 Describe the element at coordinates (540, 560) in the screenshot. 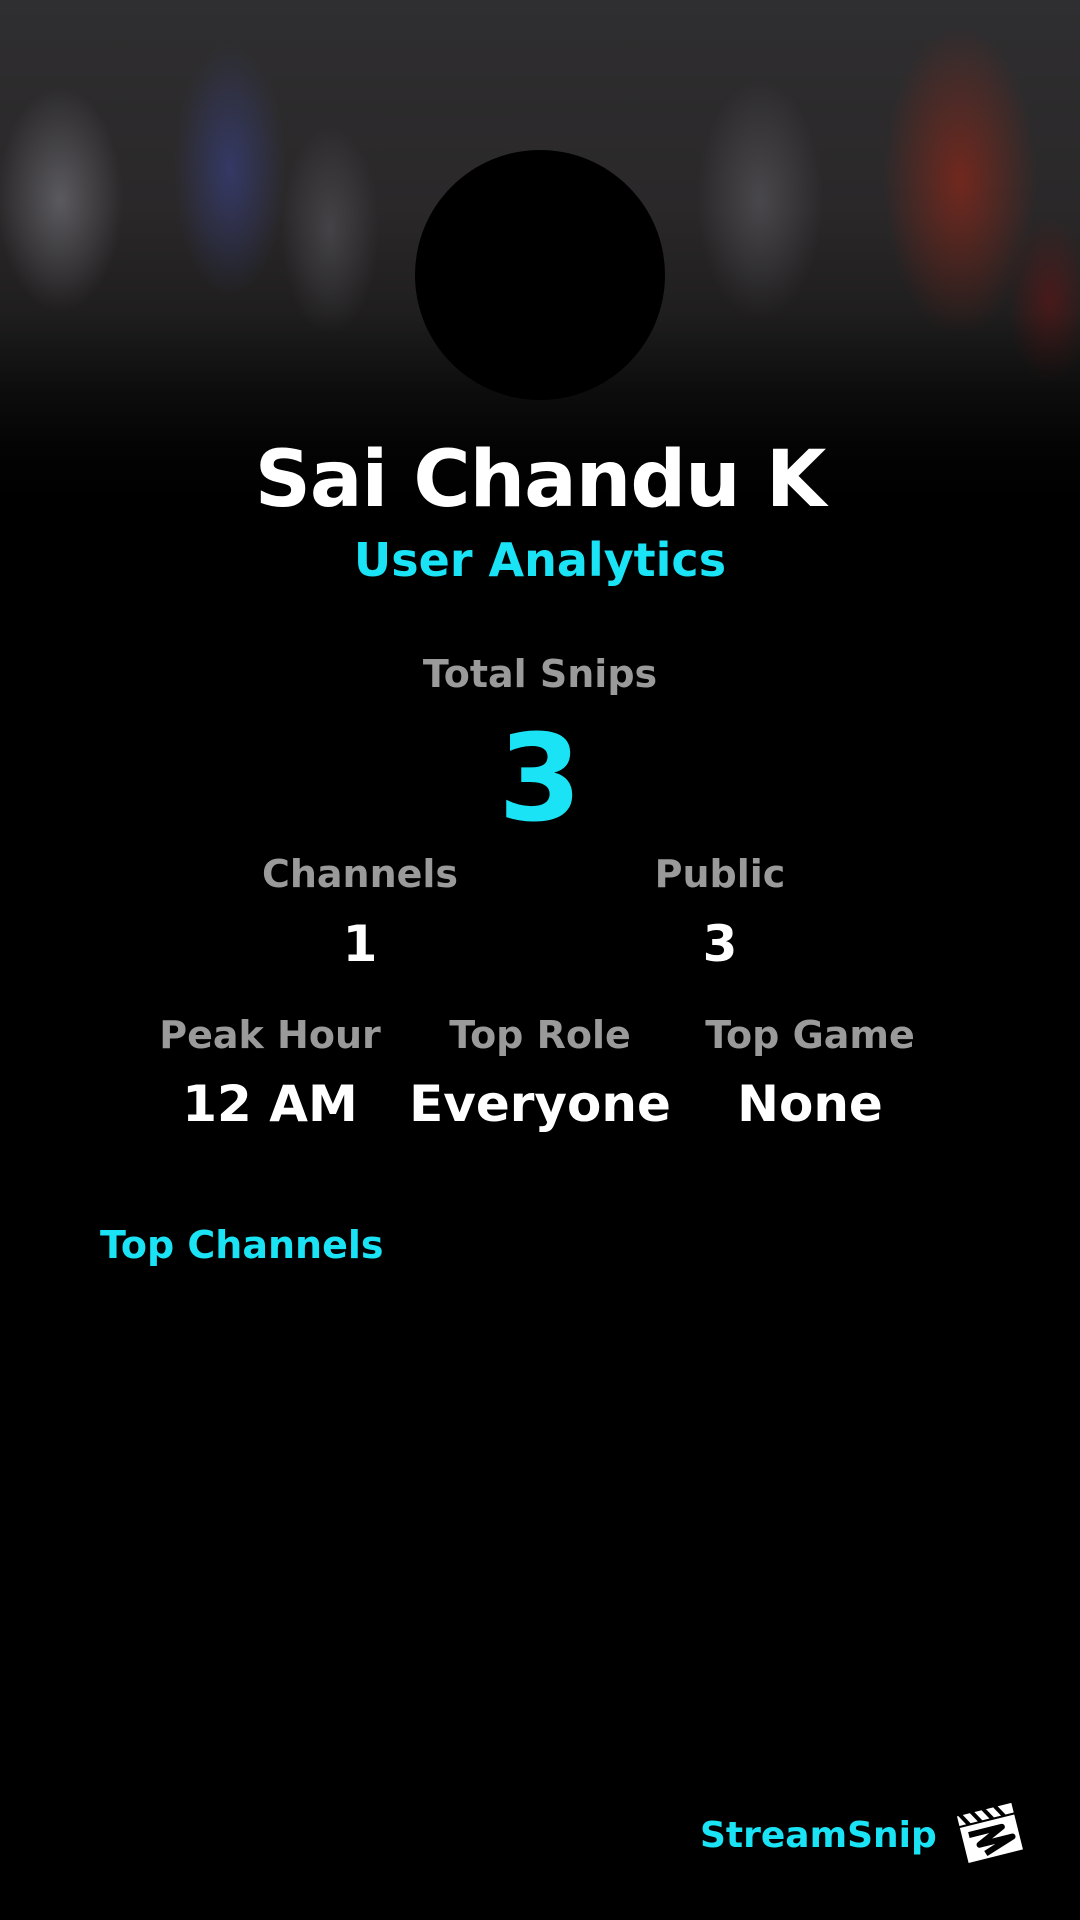

I see `page-subtitle: User Analytics` at that location.